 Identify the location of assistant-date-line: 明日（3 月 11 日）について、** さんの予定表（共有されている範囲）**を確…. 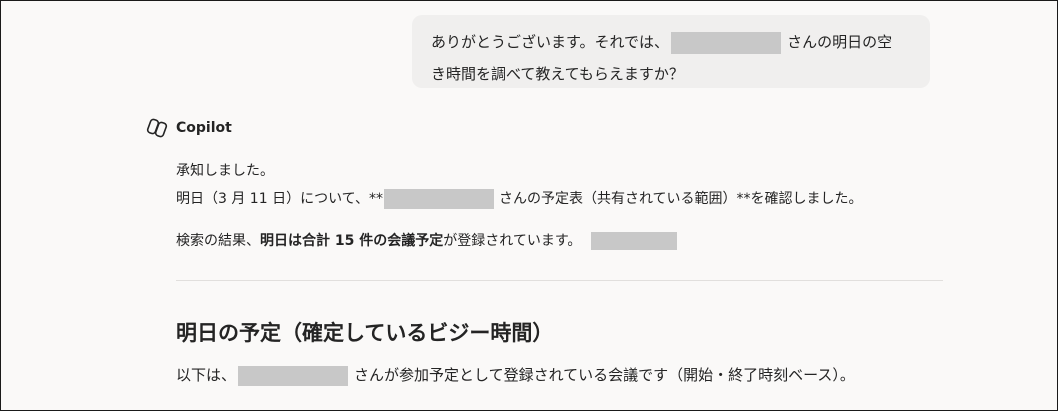
(519, 198).